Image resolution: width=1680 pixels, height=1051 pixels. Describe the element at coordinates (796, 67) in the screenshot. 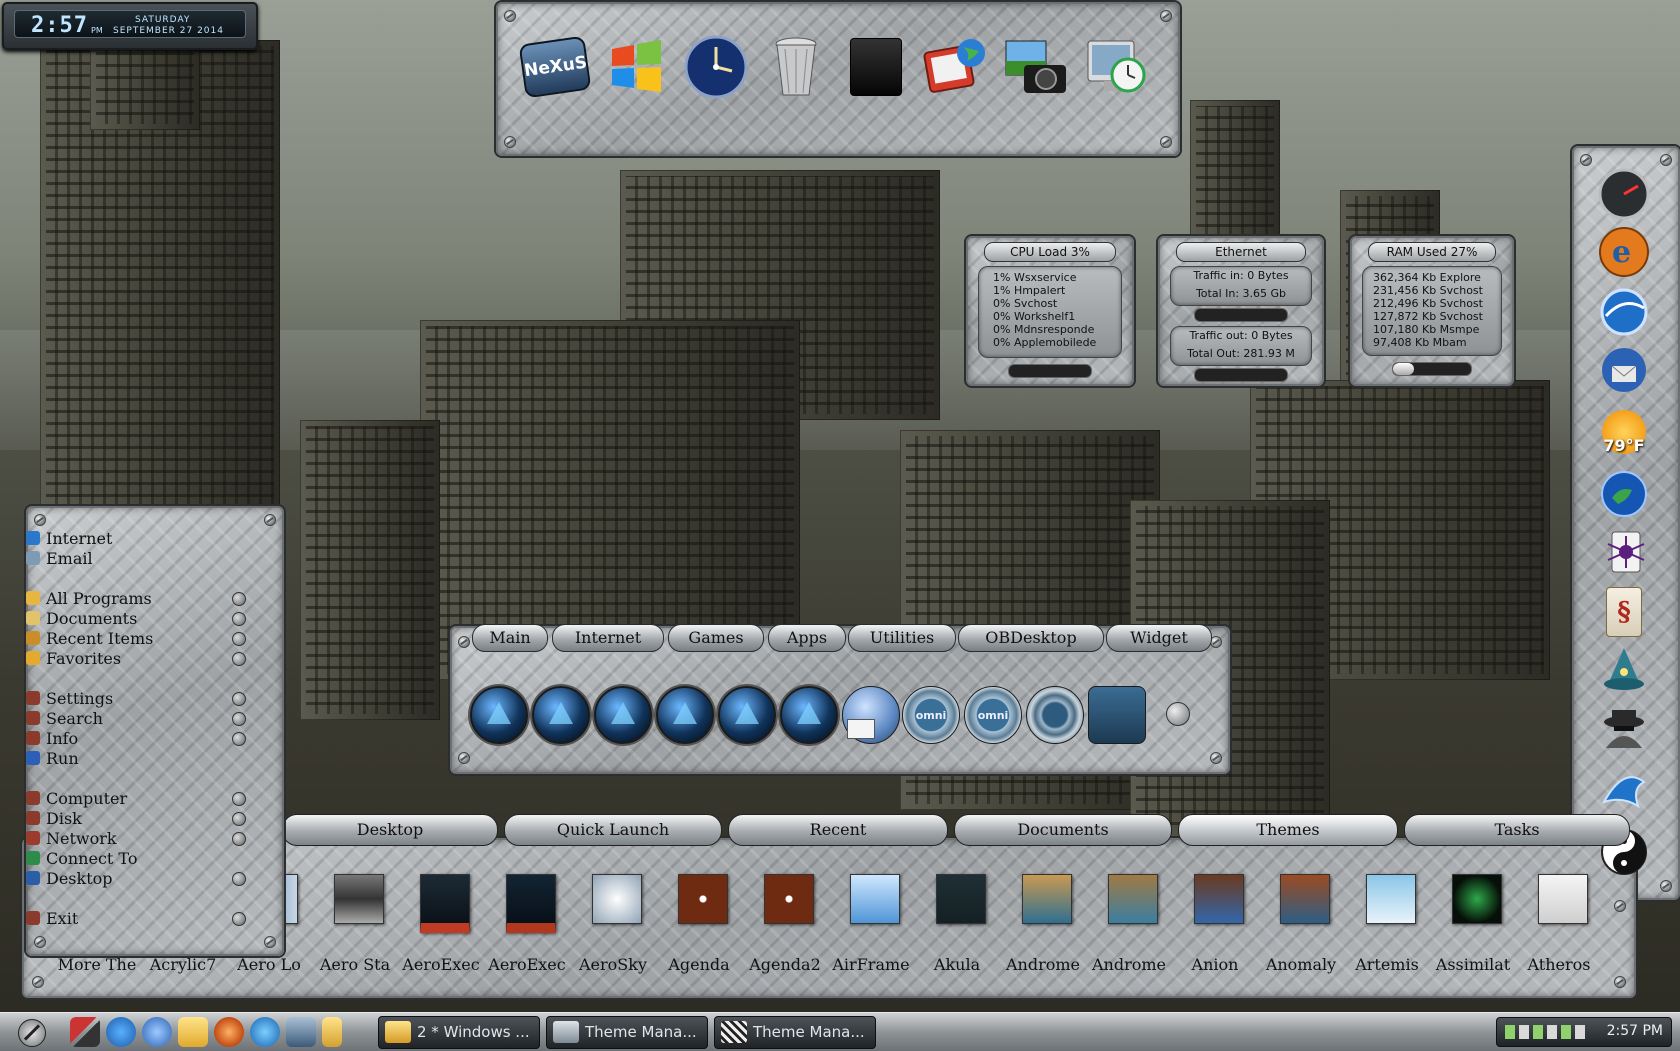

I see `recycle-bin-icon` at that location.